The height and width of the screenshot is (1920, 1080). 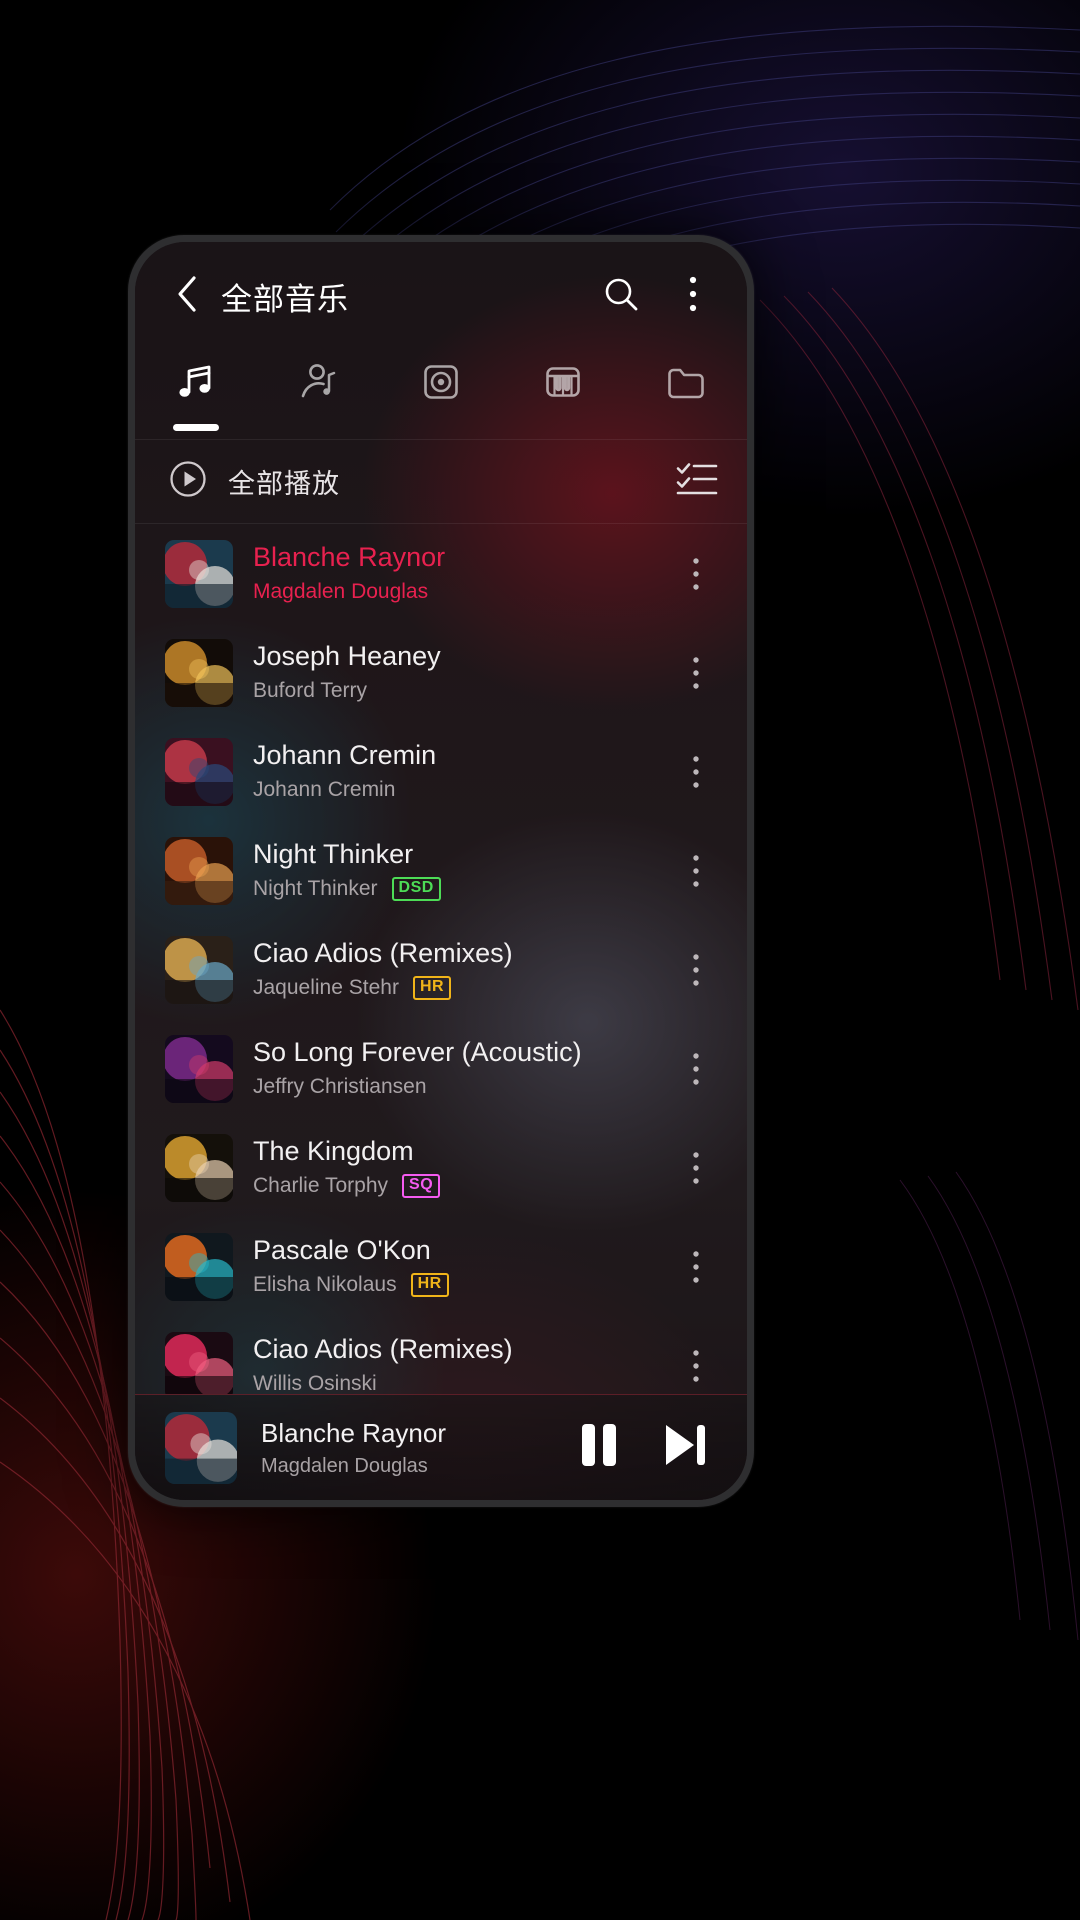 What do you see at coordinates (461, 1086) in the screenshot?
I see `song-subline: Jeffry Christiansen` at bounding box center [461, 1086].